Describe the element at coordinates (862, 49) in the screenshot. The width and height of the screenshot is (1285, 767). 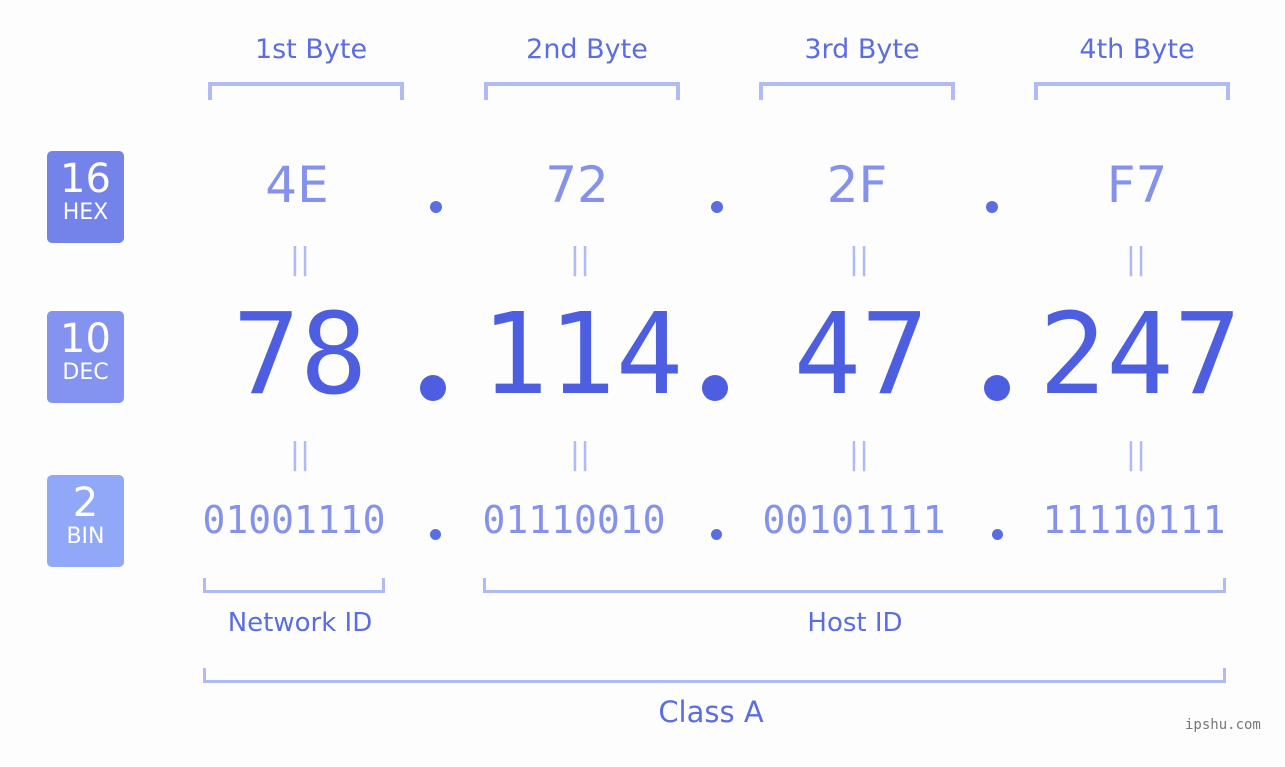
I see `header-byte-3: 3rd Byte` at that location.